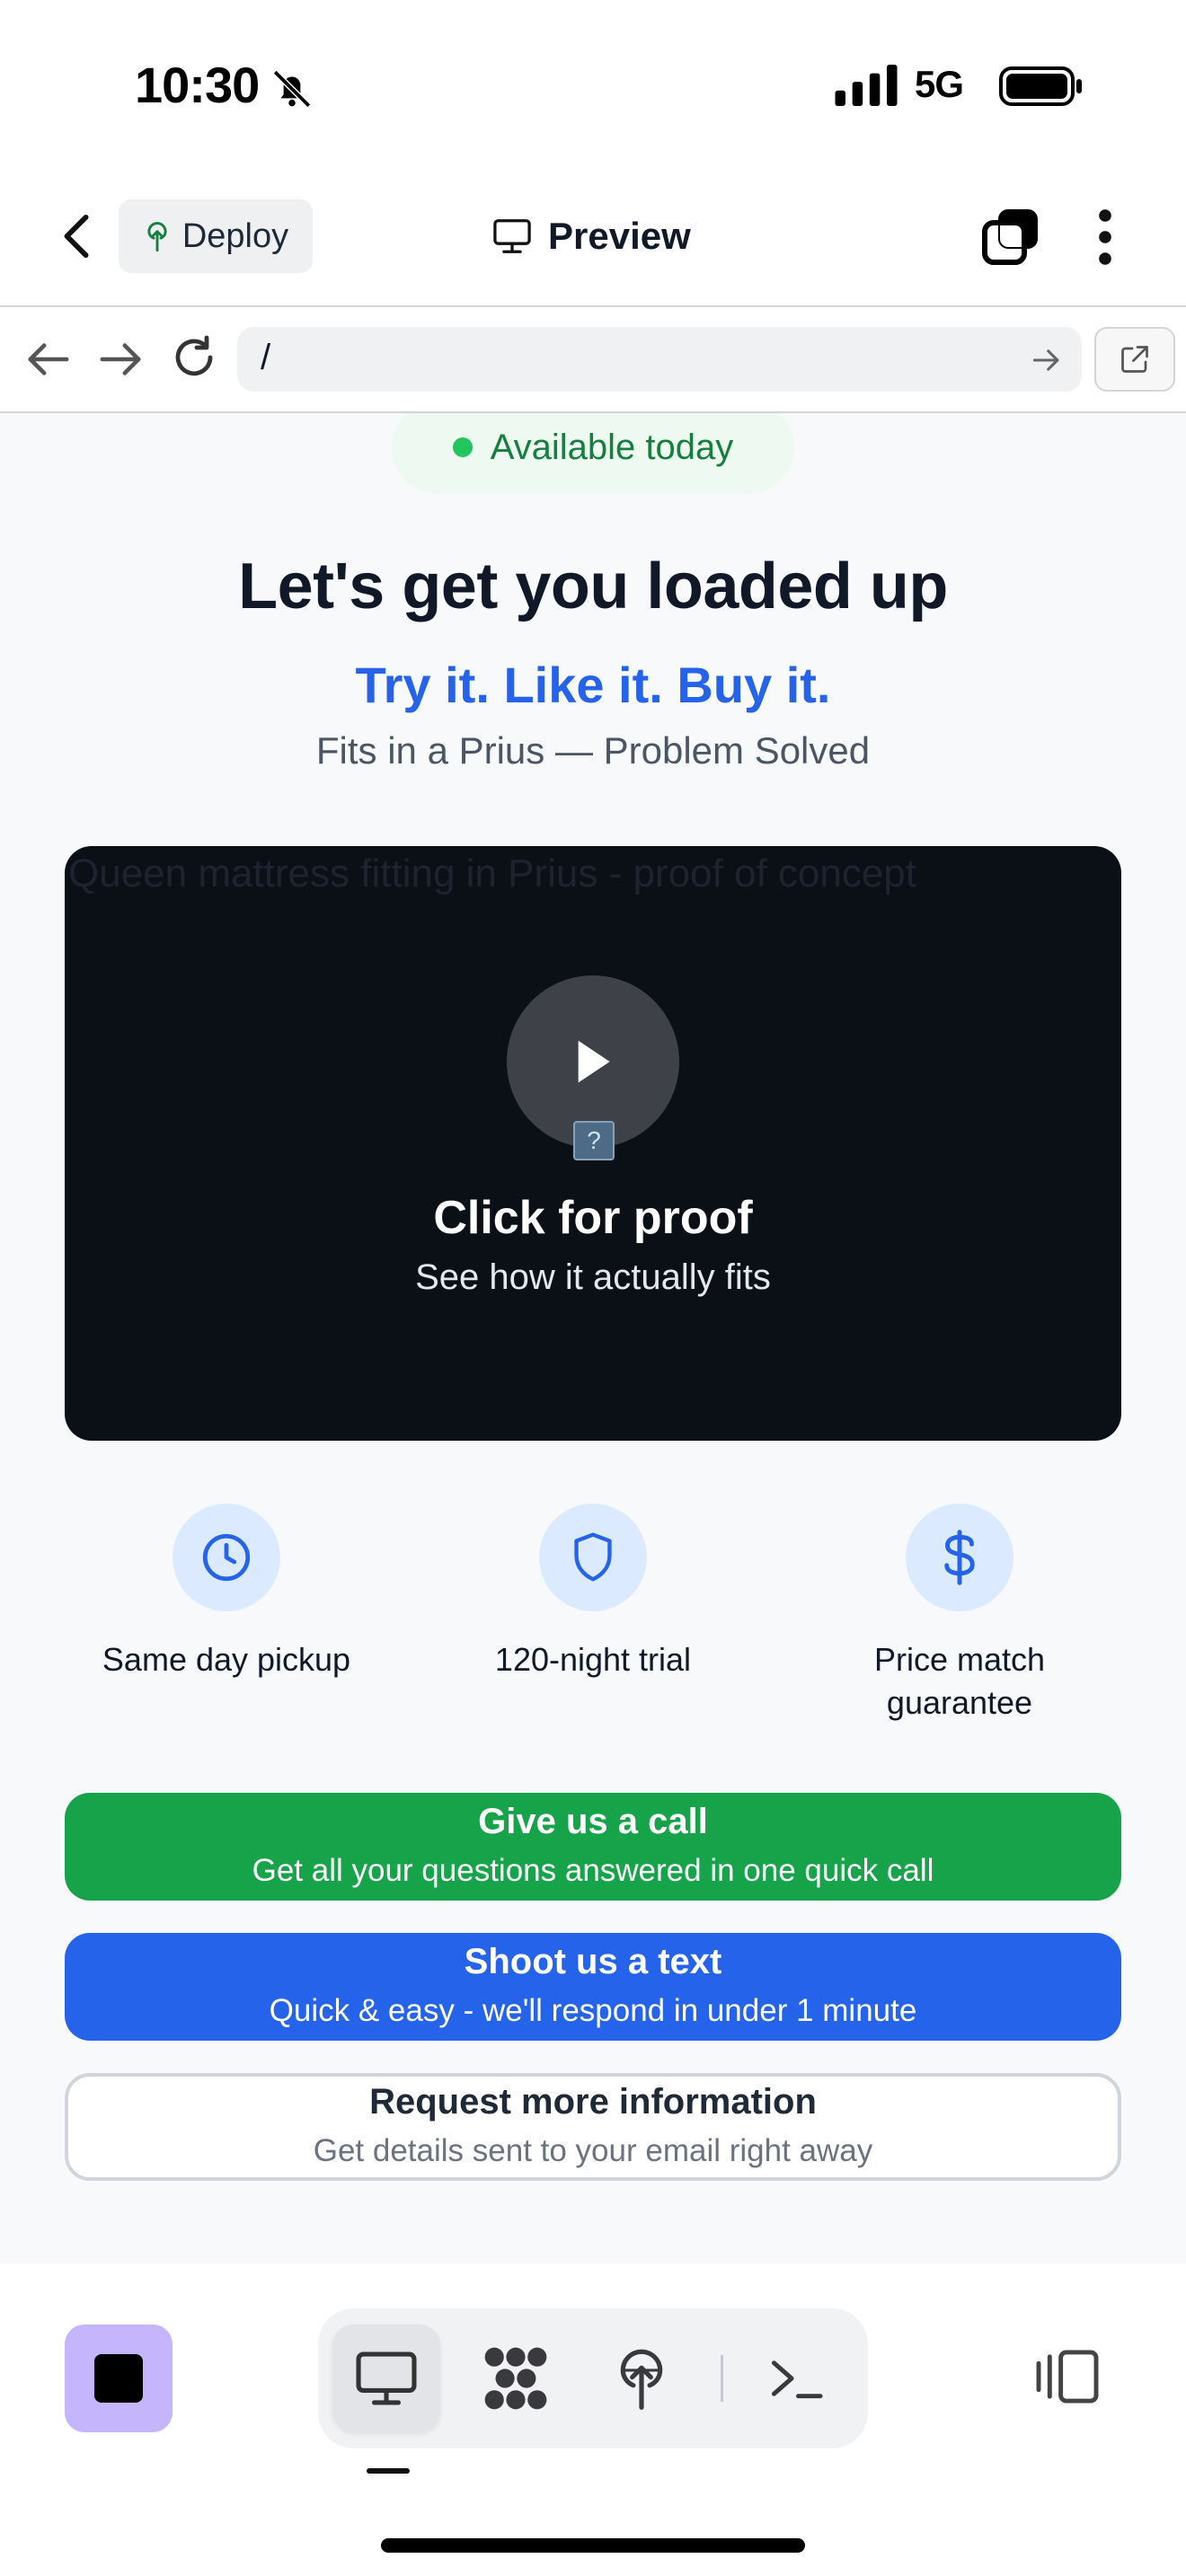 This screenshot has height=2576, width=1186. Describe the element at coordinates (593, 1821) in the screenshot. I see `call-button-title: Give us a call` at that location.